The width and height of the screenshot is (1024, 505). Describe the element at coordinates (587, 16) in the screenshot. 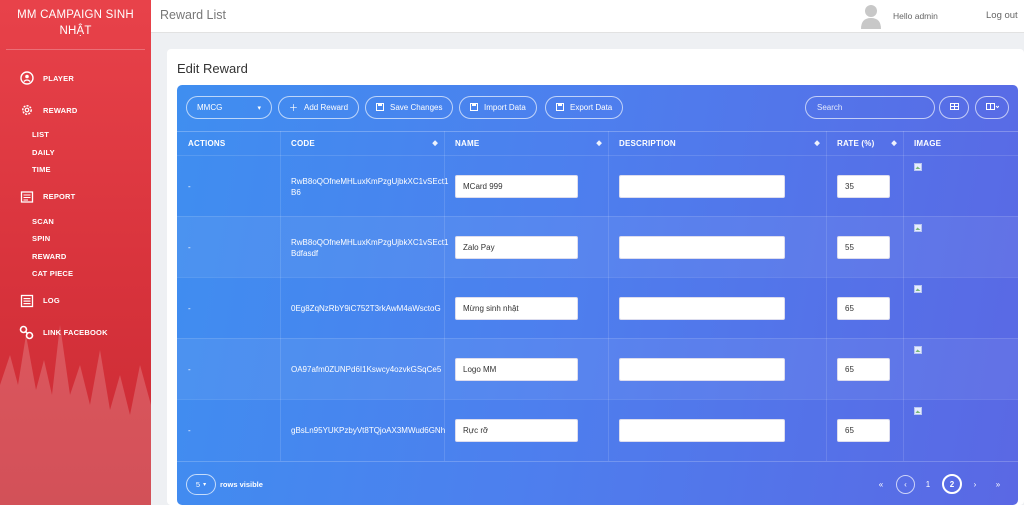

I see `top-bar: Reward List Hello admin Log out` at that location.